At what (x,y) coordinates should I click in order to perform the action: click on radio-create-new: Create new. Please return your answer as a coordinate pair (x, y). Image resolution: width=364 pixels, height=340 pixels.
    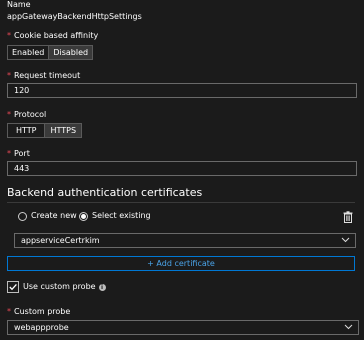
    Looking at the image, I should click on (47, 216).